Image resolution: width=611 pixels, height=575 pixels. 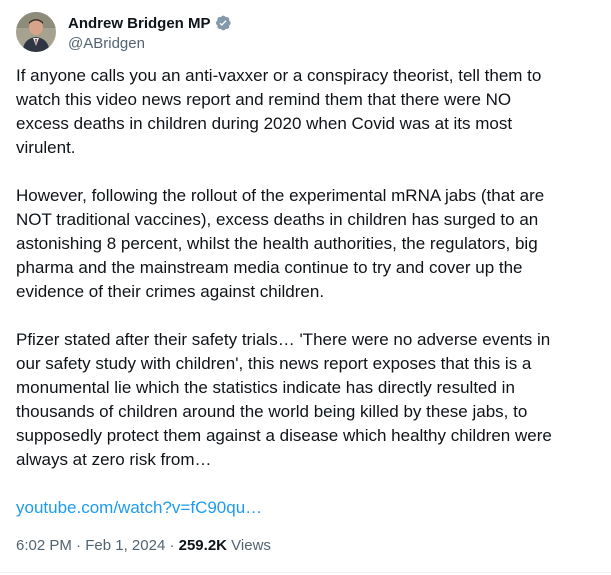 I want to click on views-count: 259.2K, so click(x=203, y=545).